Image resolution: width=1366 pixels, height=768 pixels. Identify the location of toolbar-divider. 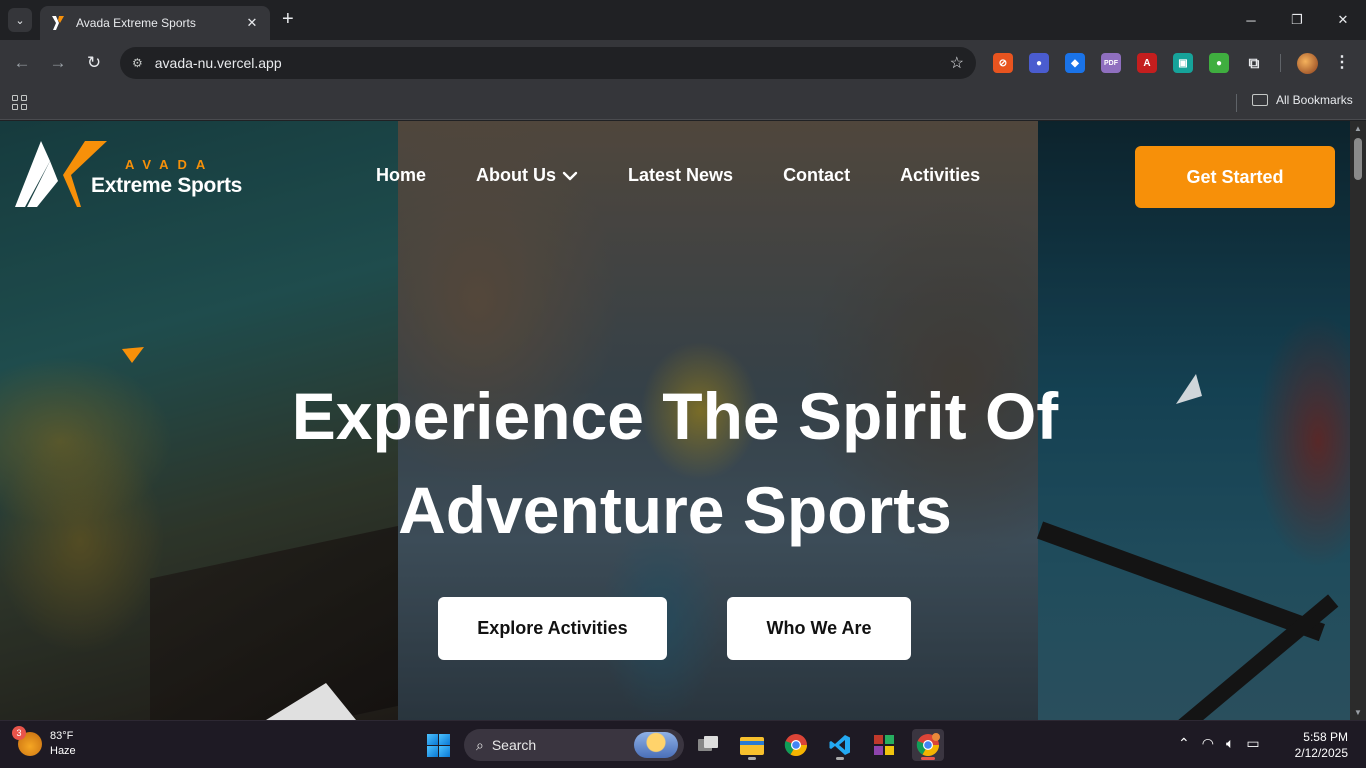
(1280, 63).